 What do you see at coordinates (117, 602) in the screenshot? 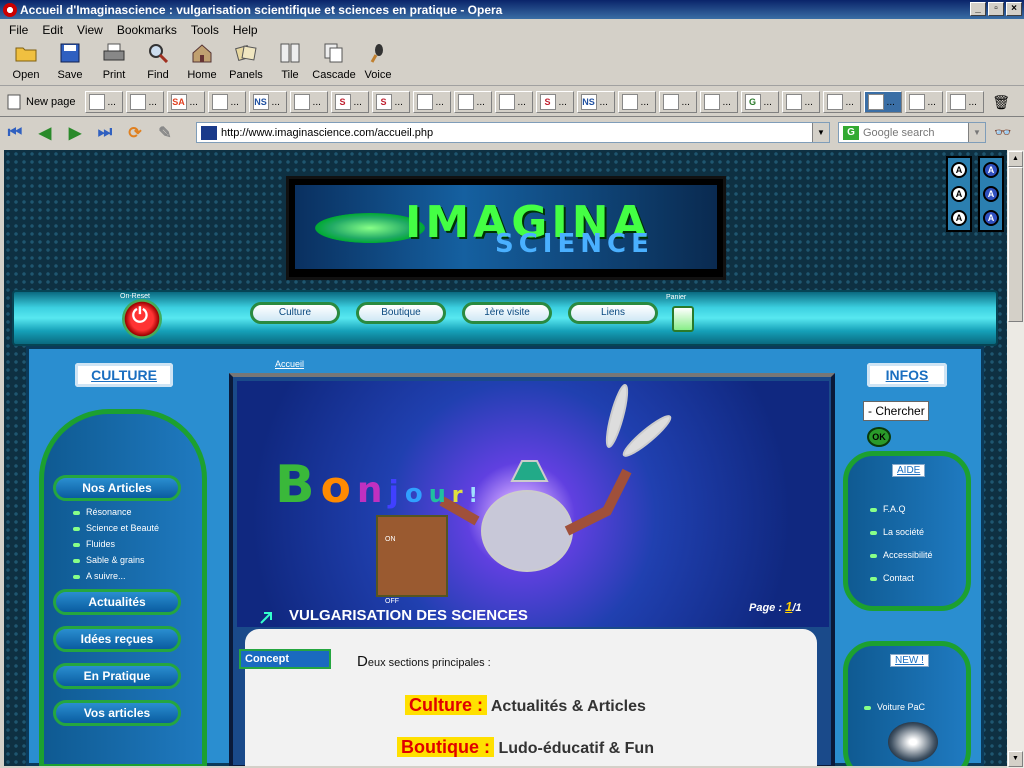
I see `menu-actualites: Actualités` at bounding box center [117, 602].